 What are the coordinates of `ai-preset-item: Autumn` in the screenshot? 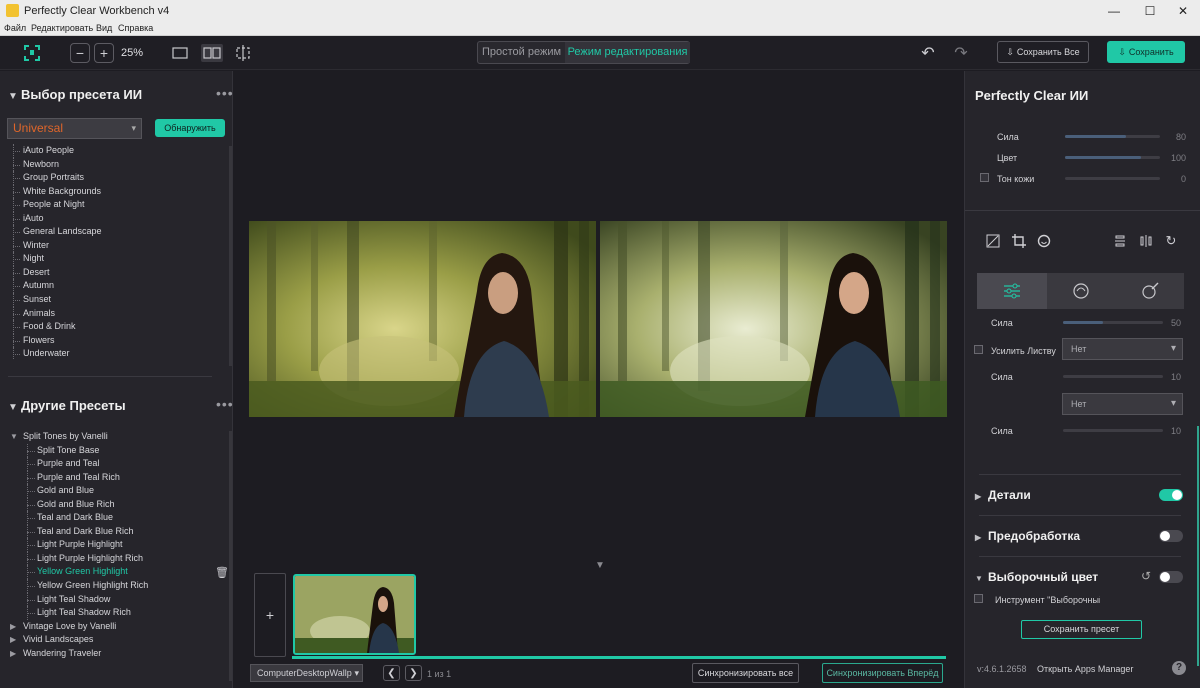 It's located at (117, 286).